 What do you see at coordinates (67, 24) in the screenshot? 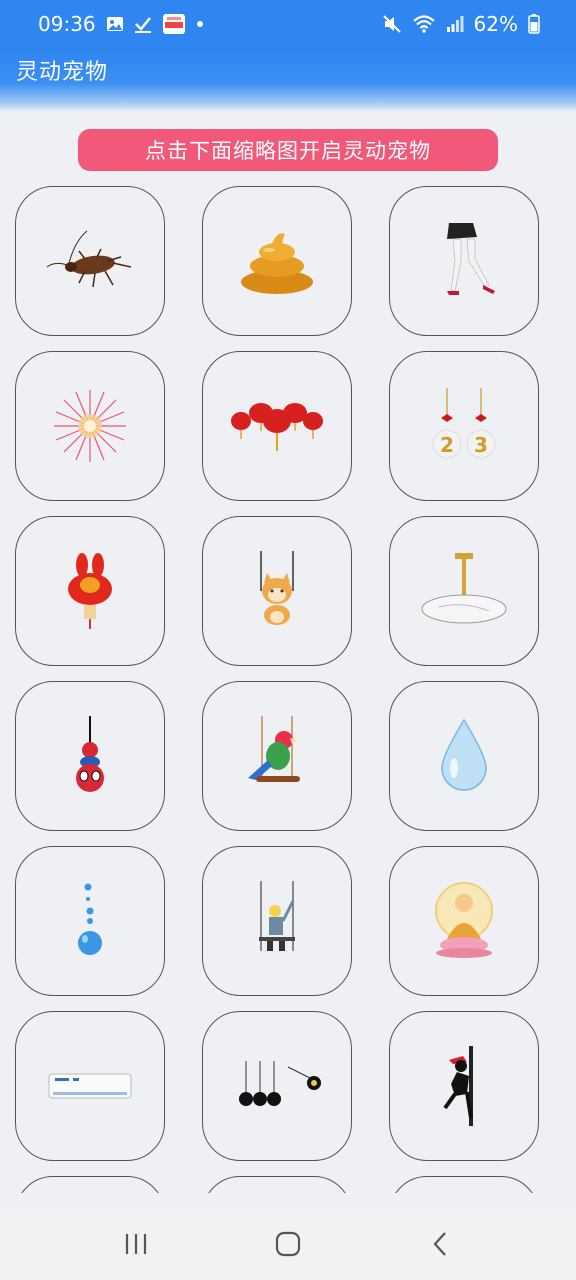
I see `clock: 09:36` at bounding box center [67, 24].